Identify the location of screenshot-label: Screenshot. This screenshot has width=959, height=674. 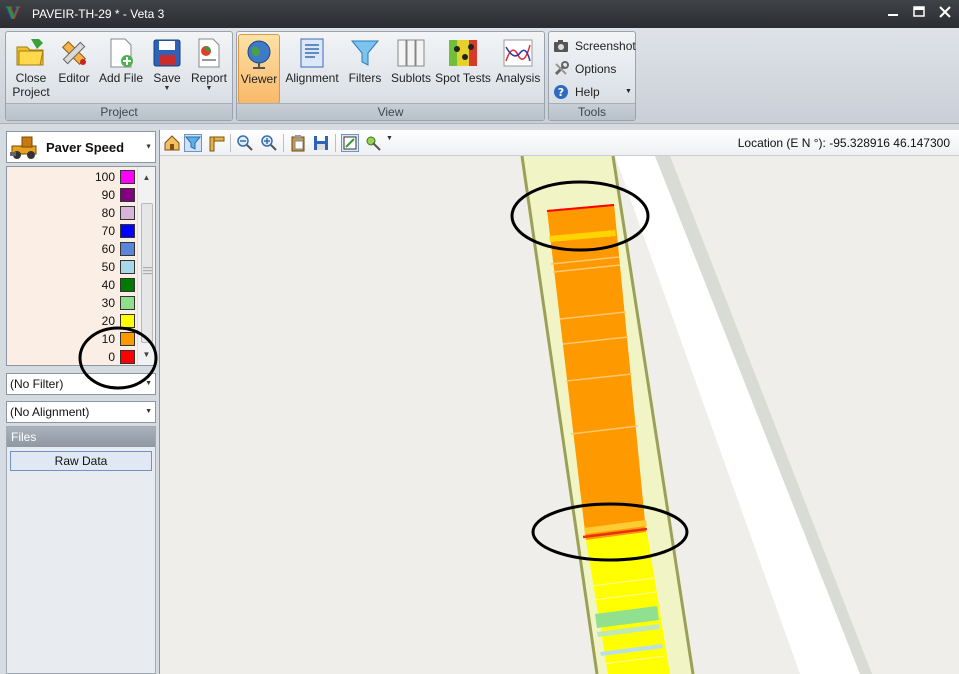
(605, 46).